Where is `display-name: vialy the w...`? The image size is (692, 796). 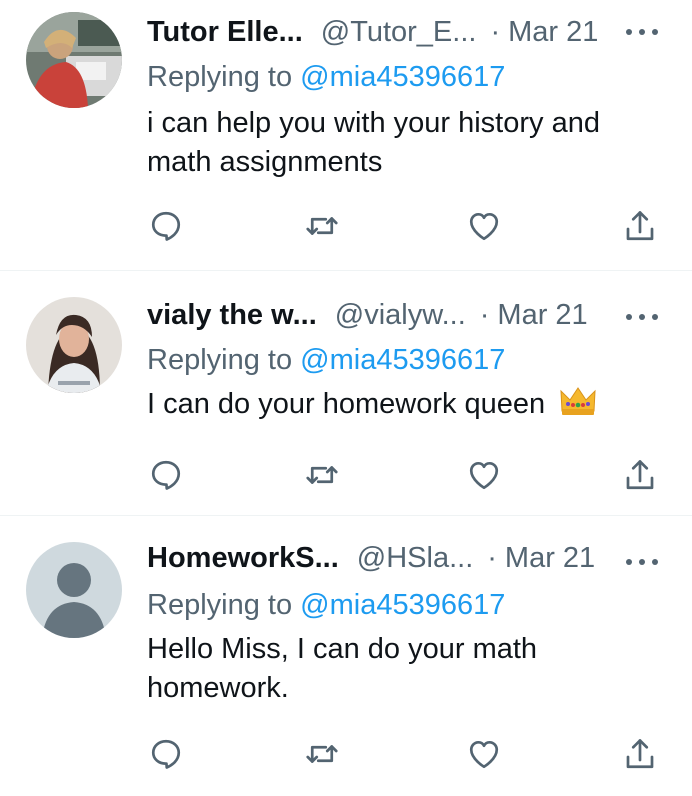 display-name: vialy the w... is located at coordinates (232, 315).